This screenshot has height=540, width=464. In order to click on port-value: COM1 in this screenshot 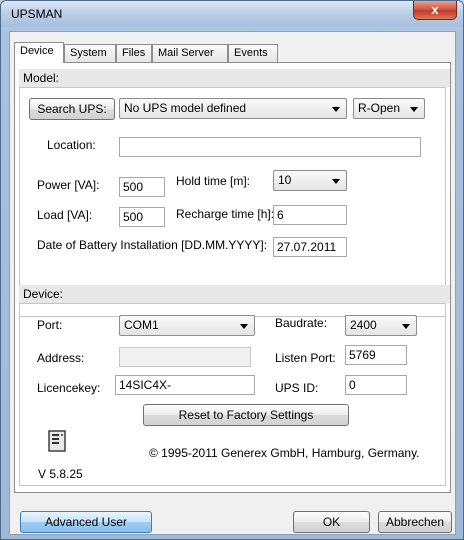, I will do `click(141, 325)`.